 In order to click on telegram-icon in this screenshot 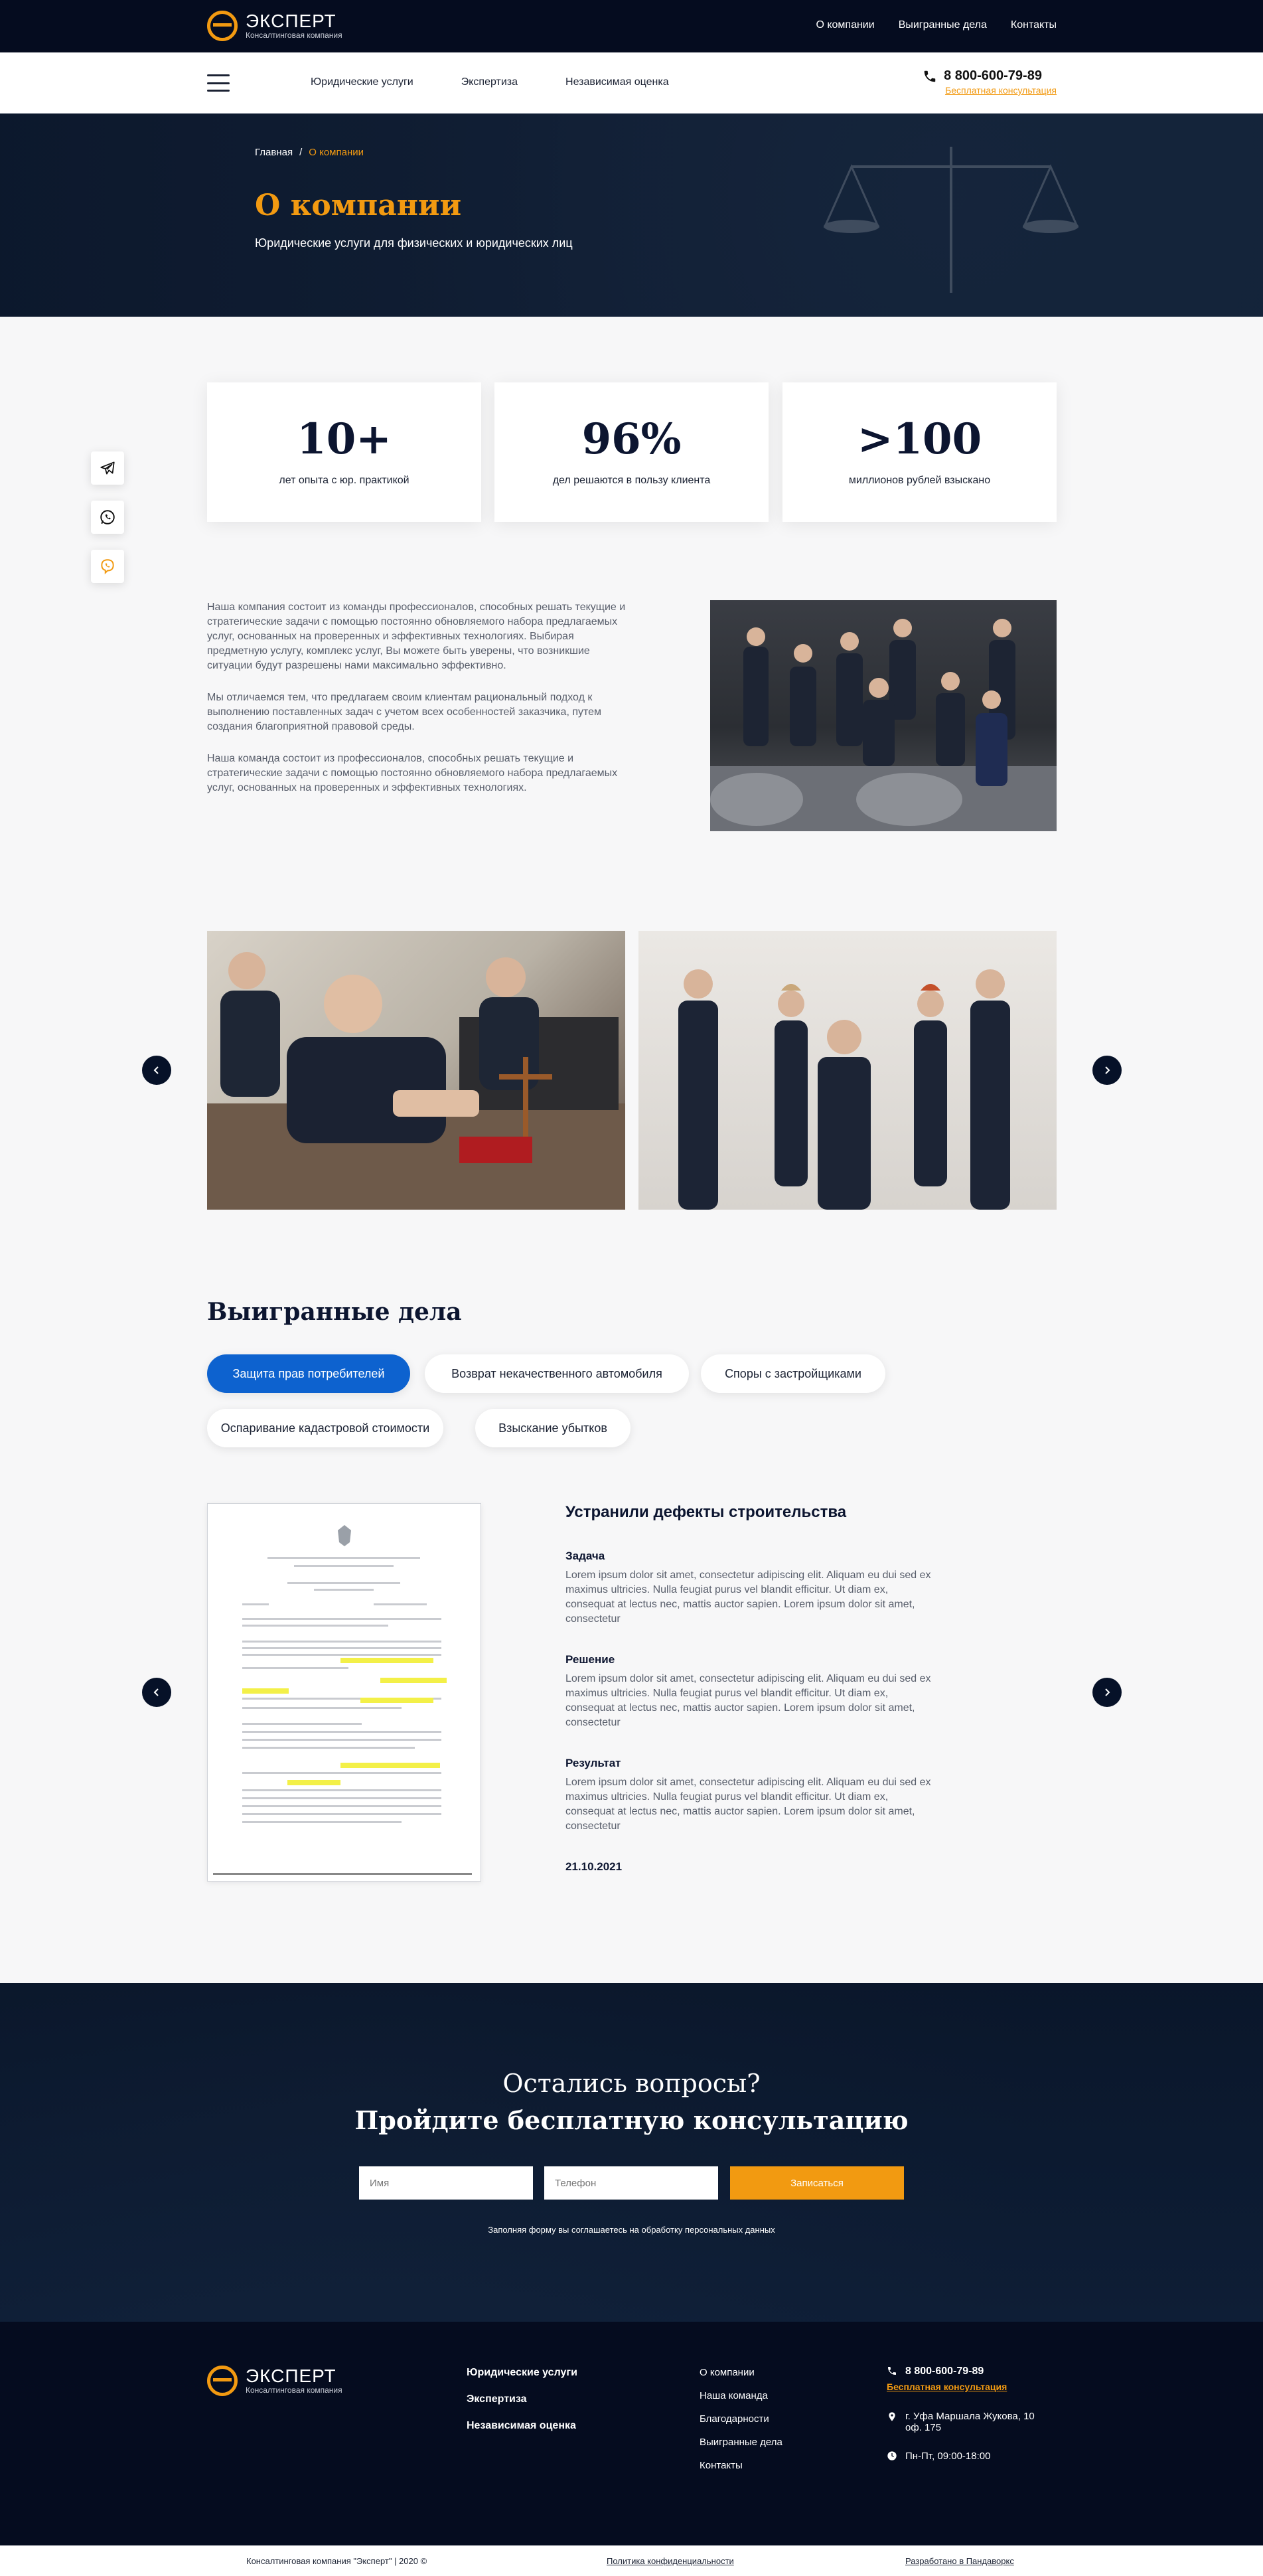, I will do `click(107, 468)`.